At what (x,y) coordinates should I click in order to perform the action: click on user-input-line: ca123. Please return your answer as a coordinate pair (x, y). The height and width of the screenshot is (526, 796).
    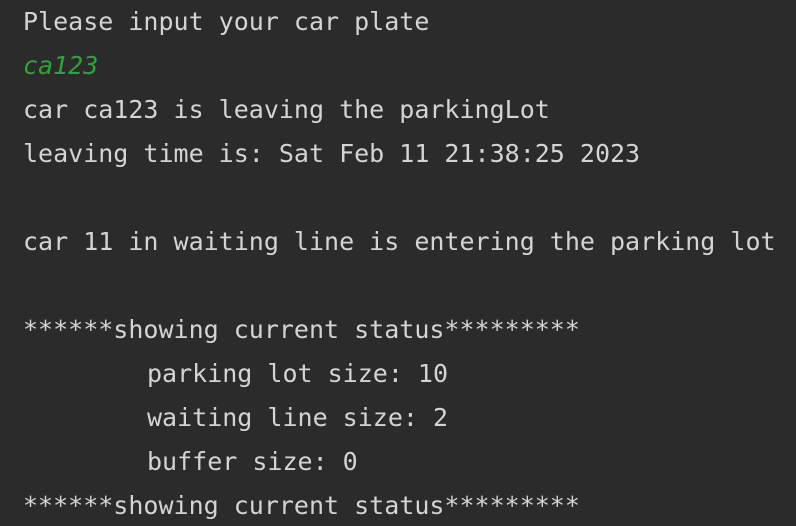
    Looking at the image, I should click on (61, 65).